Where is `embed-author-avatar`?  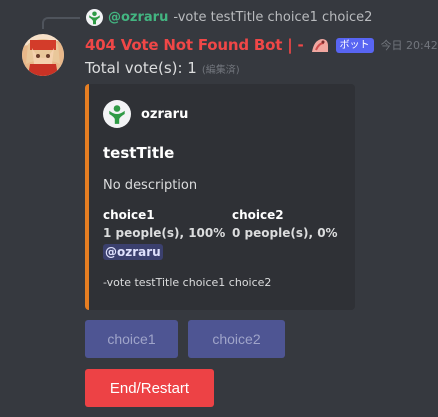
embed-author-avatar is located at coordinates (117, 114).